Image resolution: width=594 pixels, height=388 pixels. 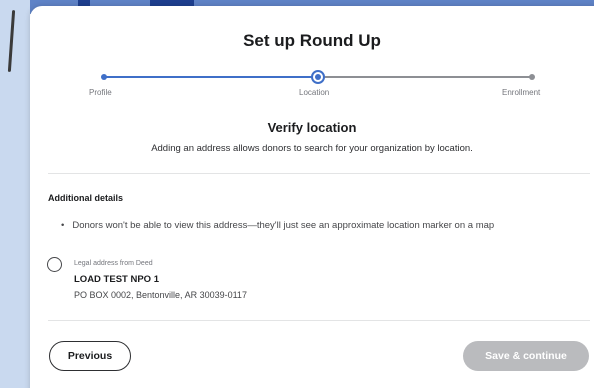 I want to click on step-enrollment-label: Enrollment, so click(x=521, y=92).